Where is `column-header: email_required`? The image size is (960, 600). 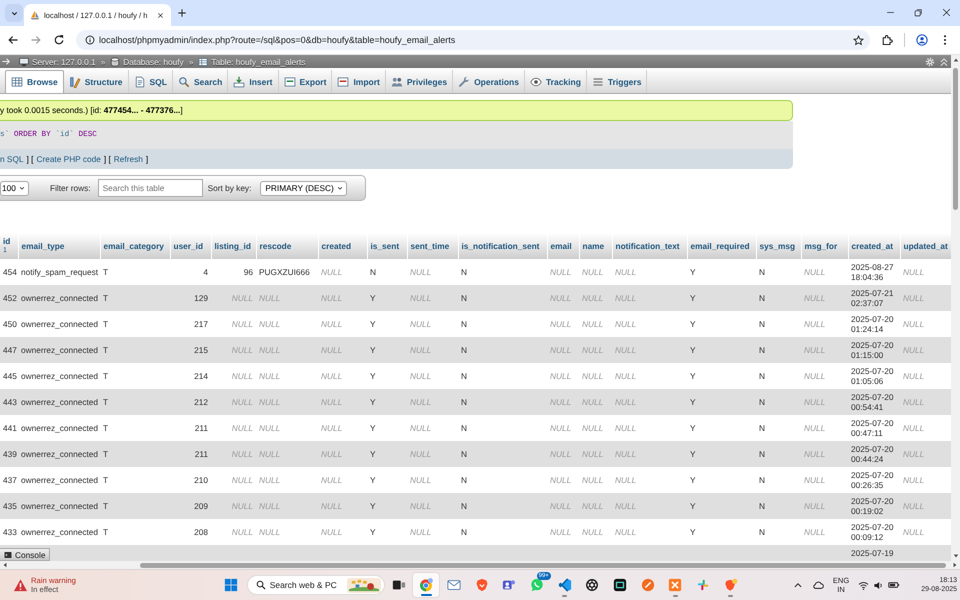
column-header: email_required is located at coordinates (721, 246).